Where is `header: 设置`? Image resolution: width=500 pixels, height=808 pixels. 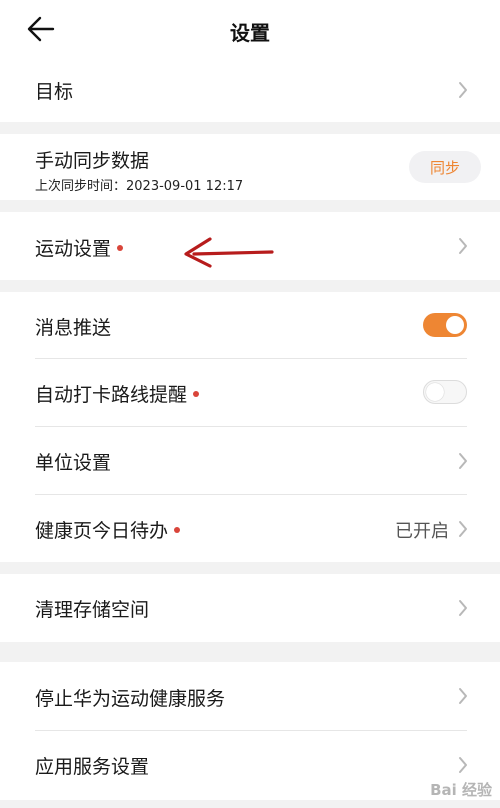
header: 设置 is located at coordinates (250, 29).